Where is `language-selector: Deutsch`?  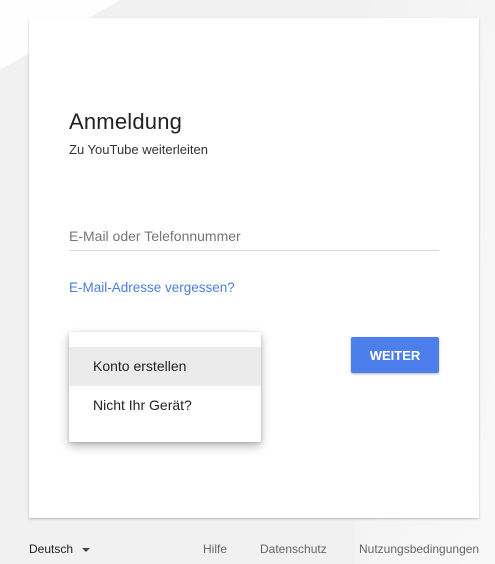 language-selector: Deutsch is located at coordinates (60, 549).